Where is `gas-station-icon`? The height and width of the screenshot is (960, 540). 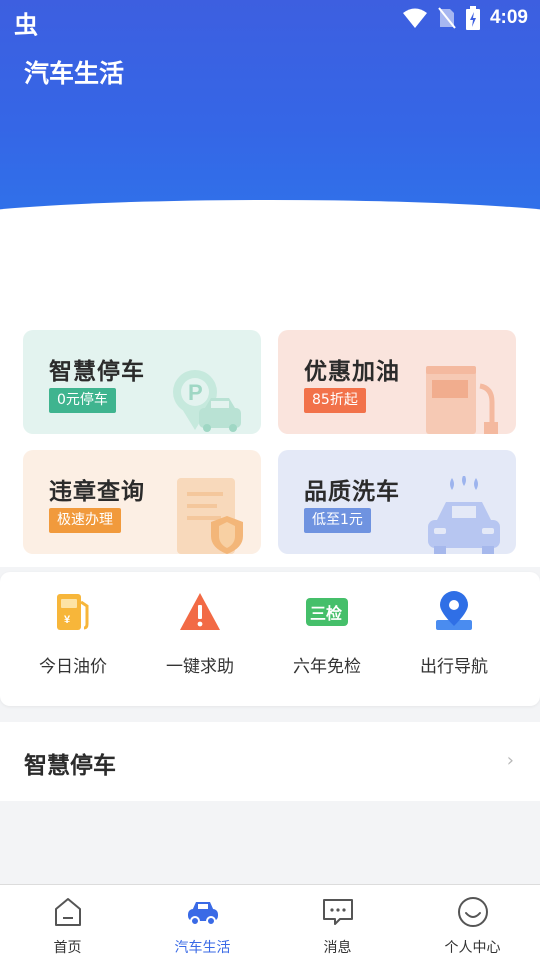 gas-station-icon is located at coordinates (462, 400).